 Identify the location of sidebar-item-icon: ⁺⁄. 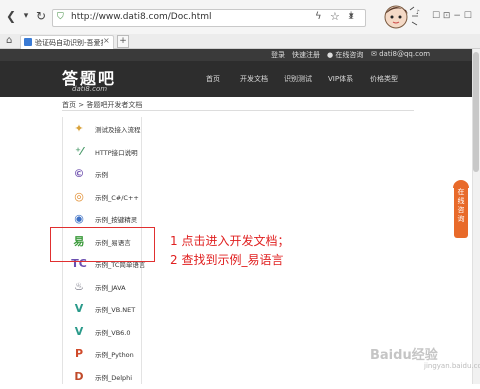
(79, 151).